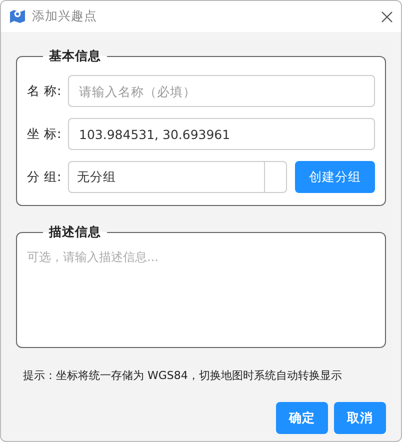 This screenshot has height=442, width=402. I want to click on name-field: 请输入名称（必填）, so click(221, 91).